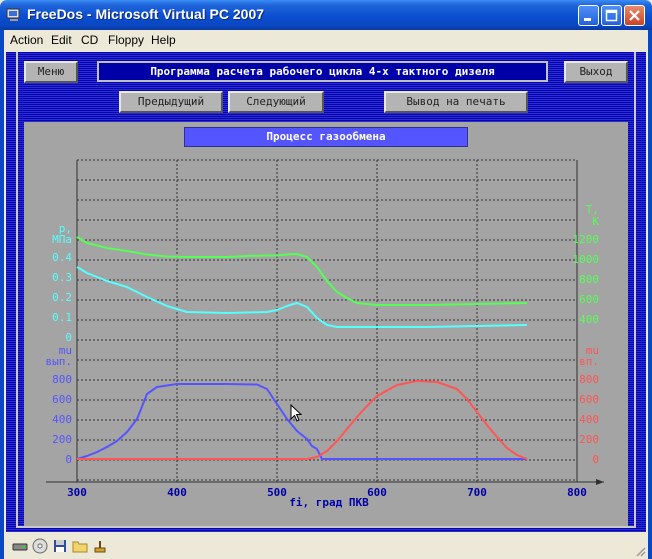  What do you see at coordinates (326, 40) in the screenshot?
I see `menu-bar: Action Edit CD Floppy Help` at bounding box center [326, 40].